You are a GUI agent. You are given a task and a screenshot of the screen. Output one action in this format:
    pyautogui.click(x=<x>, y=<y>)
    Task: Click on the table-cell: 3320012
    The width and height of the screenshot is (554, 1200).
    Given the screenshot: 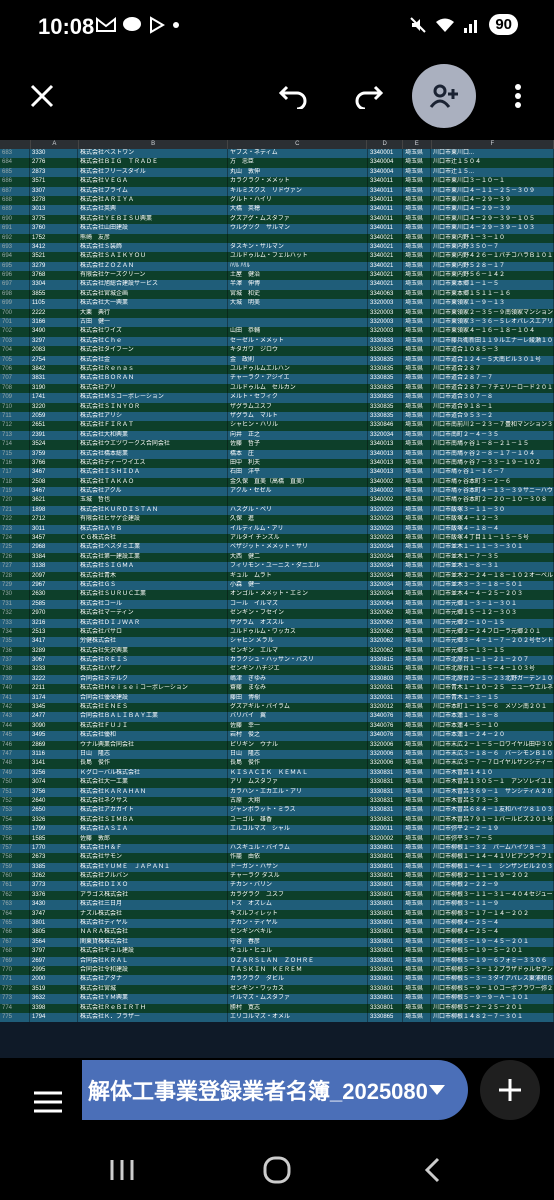 What is the action you would take?
    pyautogui.click(x=385, y=708)
    